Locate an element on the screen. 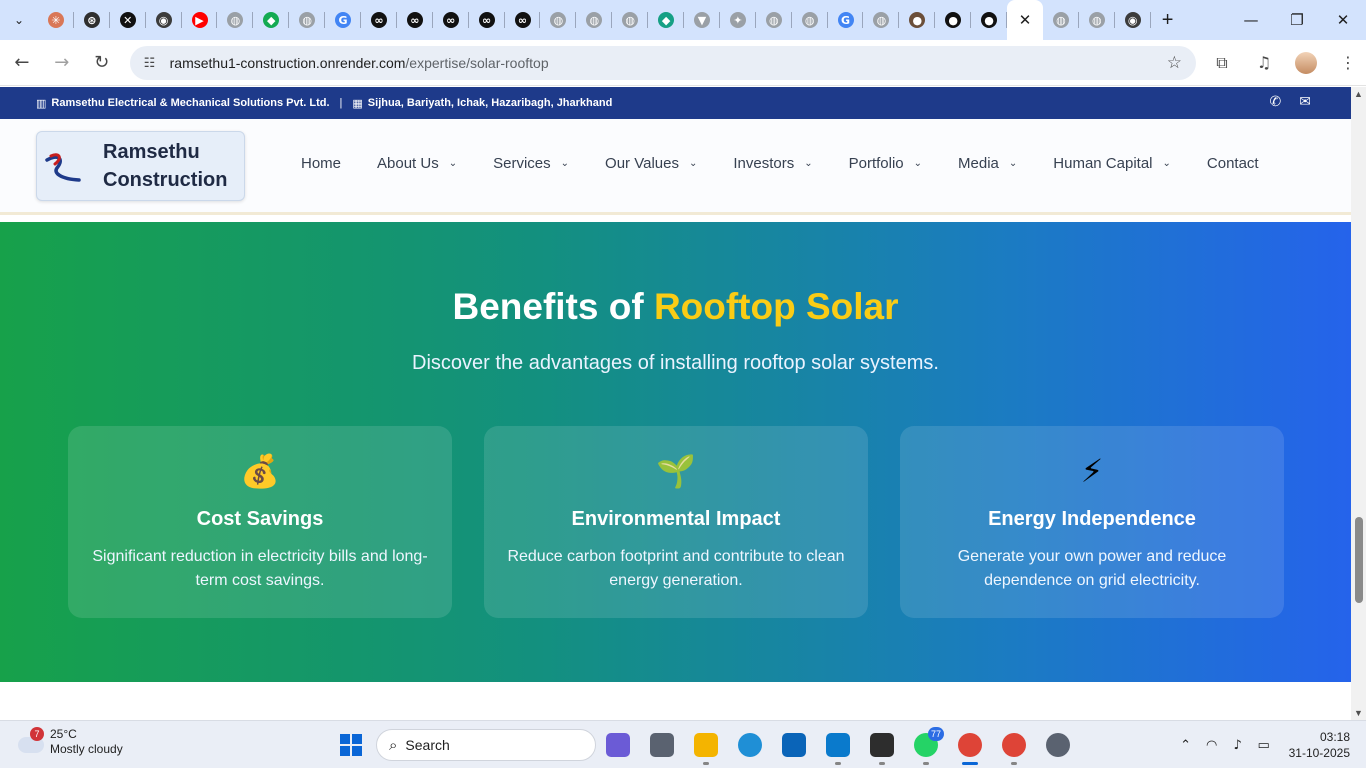 The width and height of the screenshot is (1366, 768). wifi-icon: ◠ is located at coordinates (1212, 745).